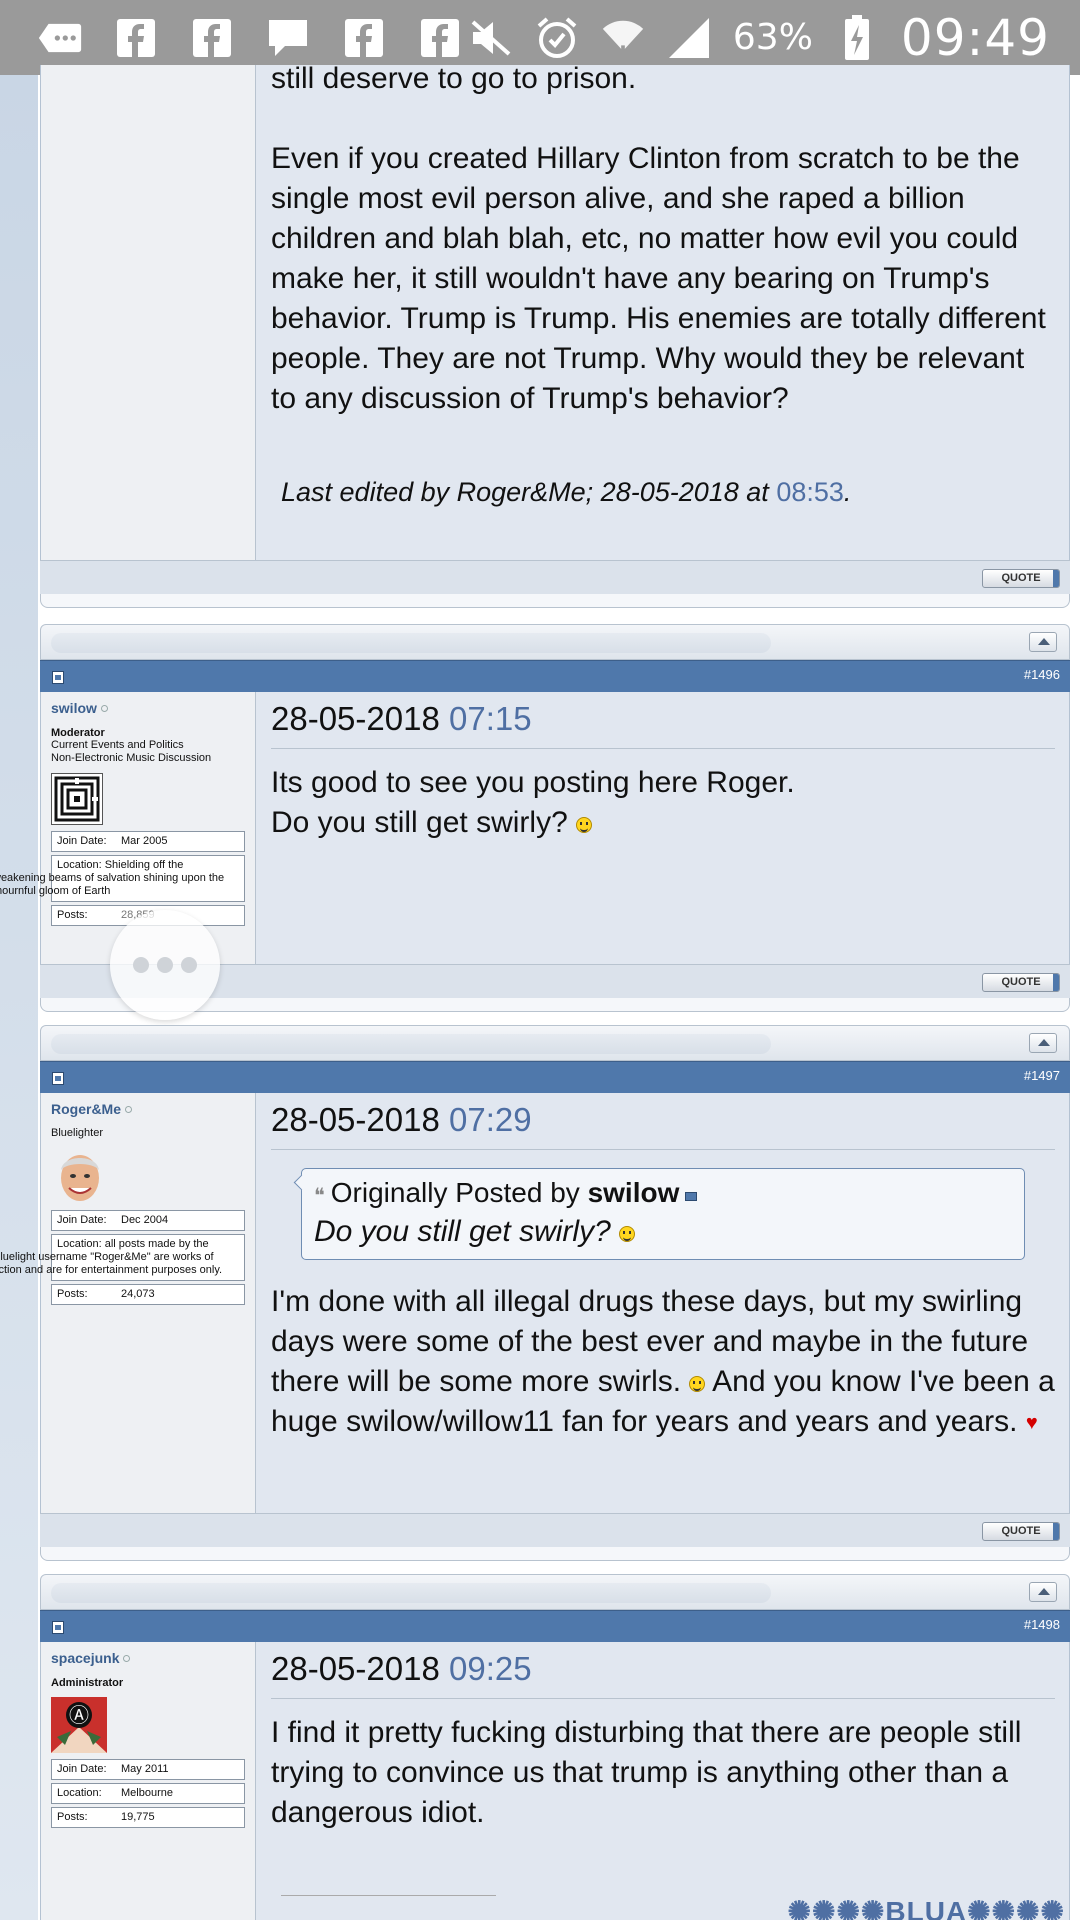 The image size is (1080, 1920). Describe the element at coordinates (79, 1715) in the screenshot. I see `svg-text: Ⓐ` at that location.